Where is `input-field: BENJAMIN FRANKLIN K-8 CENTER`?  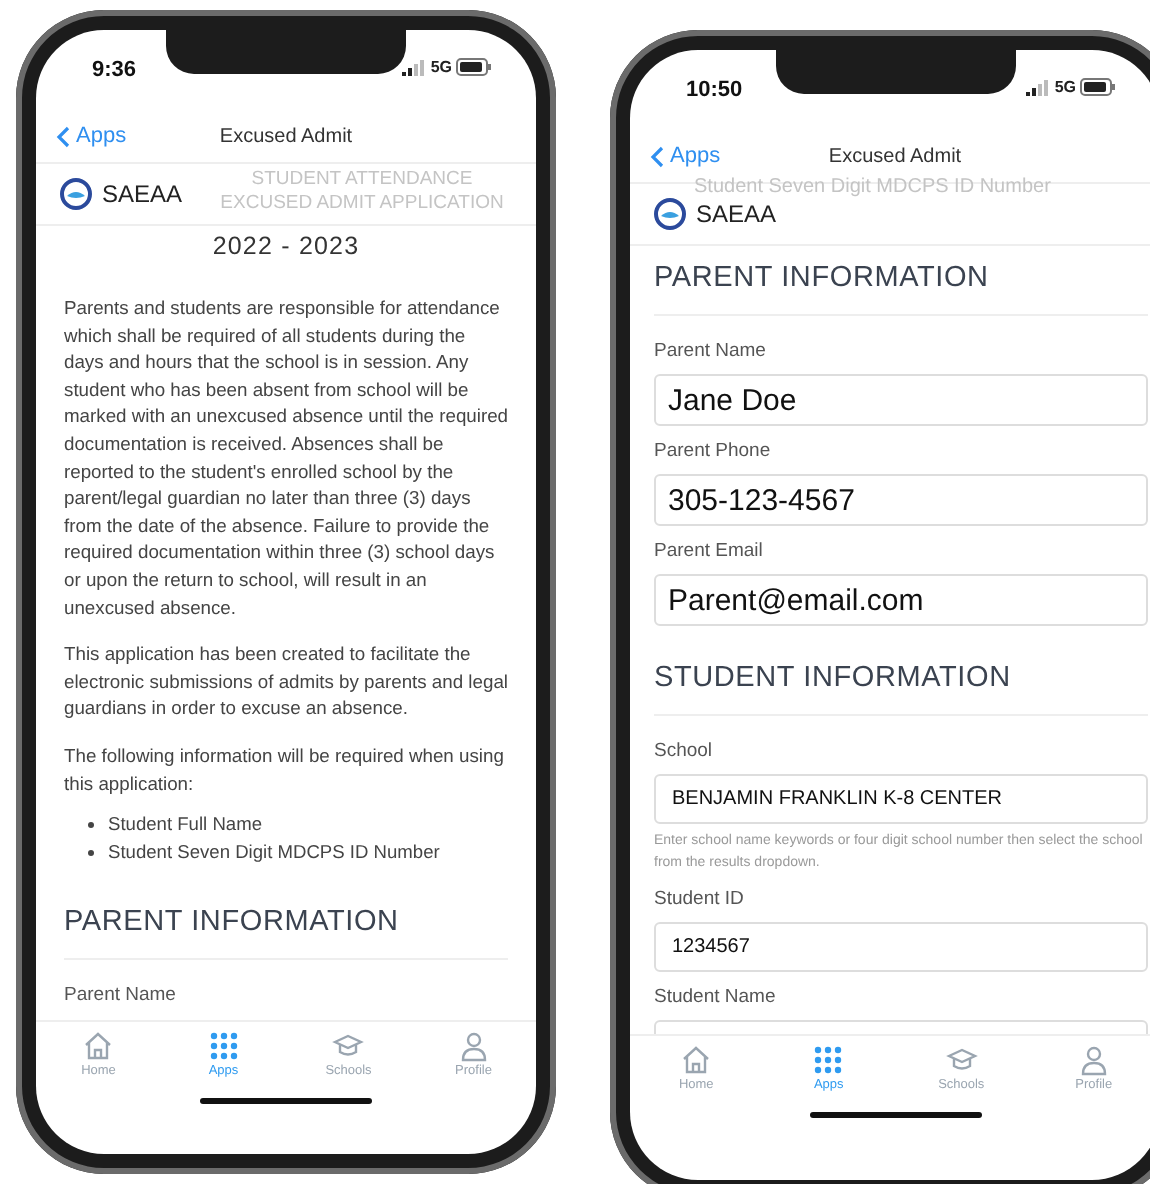
input-field: BENJAMIN FRANKLIN K-8 CENTER is located at coordinates (901, 799).